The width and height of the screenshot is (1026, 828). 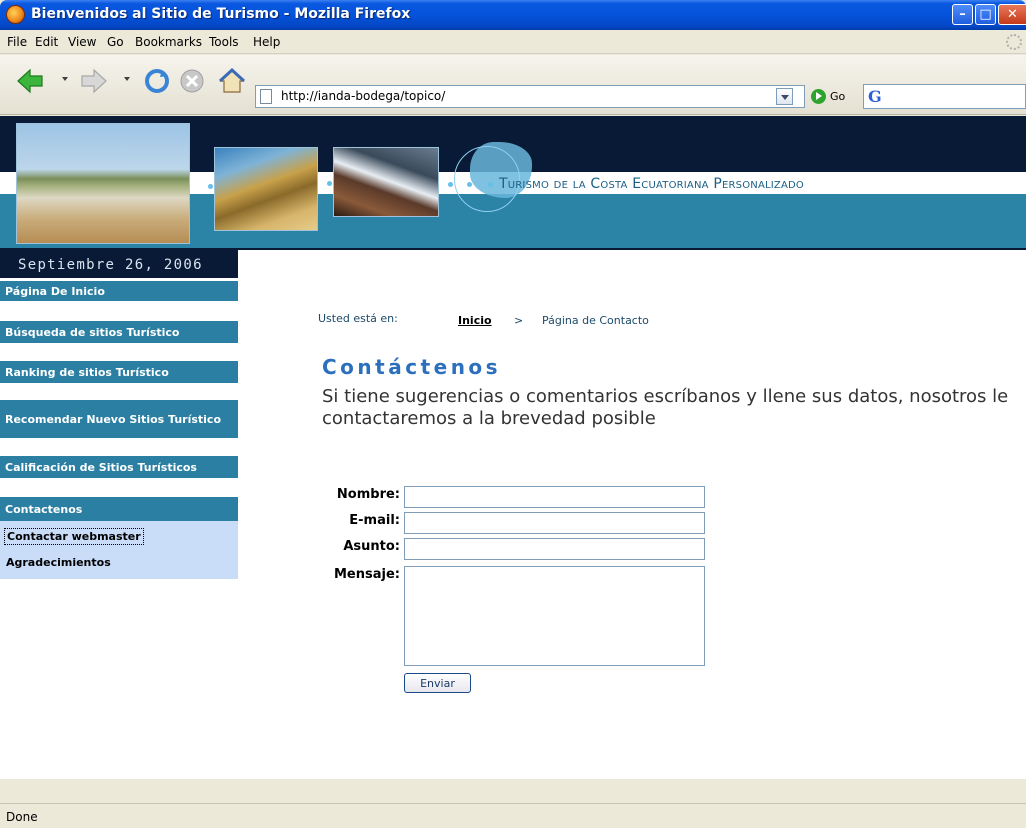 What do you see at coordinates (119, 550) in the screenshot?
I see `contact-submenu: Contactar webmaster Agradecimientos` at bounding box center [119, 550].